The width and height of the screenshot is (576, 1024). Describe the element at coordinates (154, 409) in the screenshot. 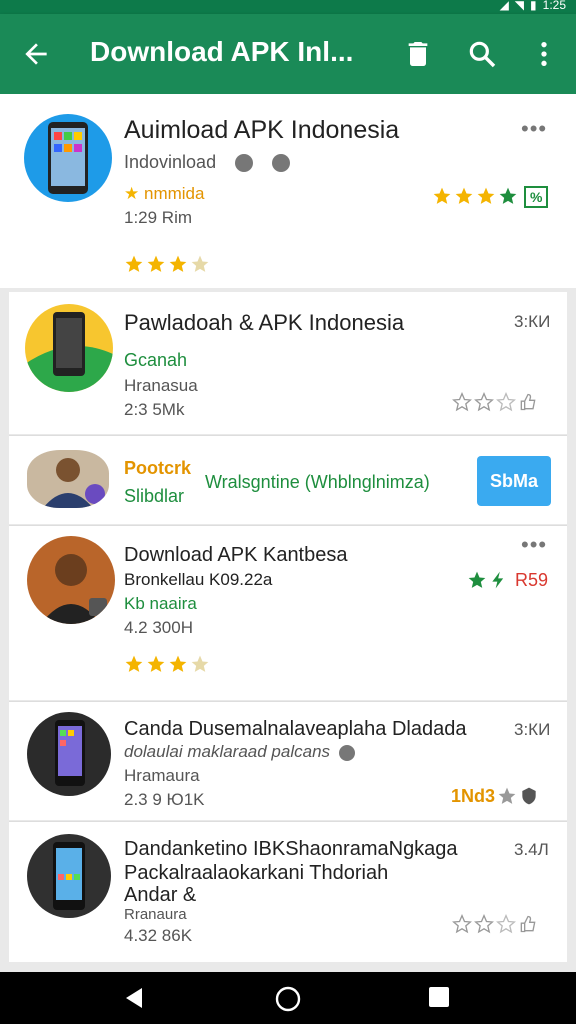

I see `app-size: 2:3 5Mk` at that location.